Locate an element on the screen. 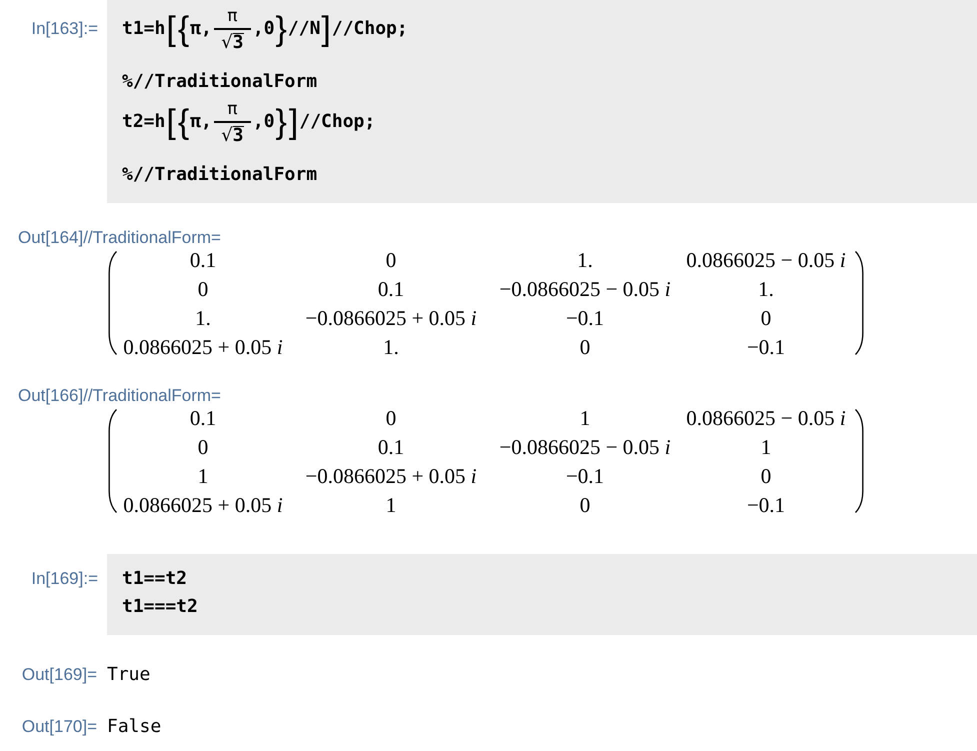 This screenshot has height=751, width=977. code-text: t1===t2 is located at coordinates (160, 607).